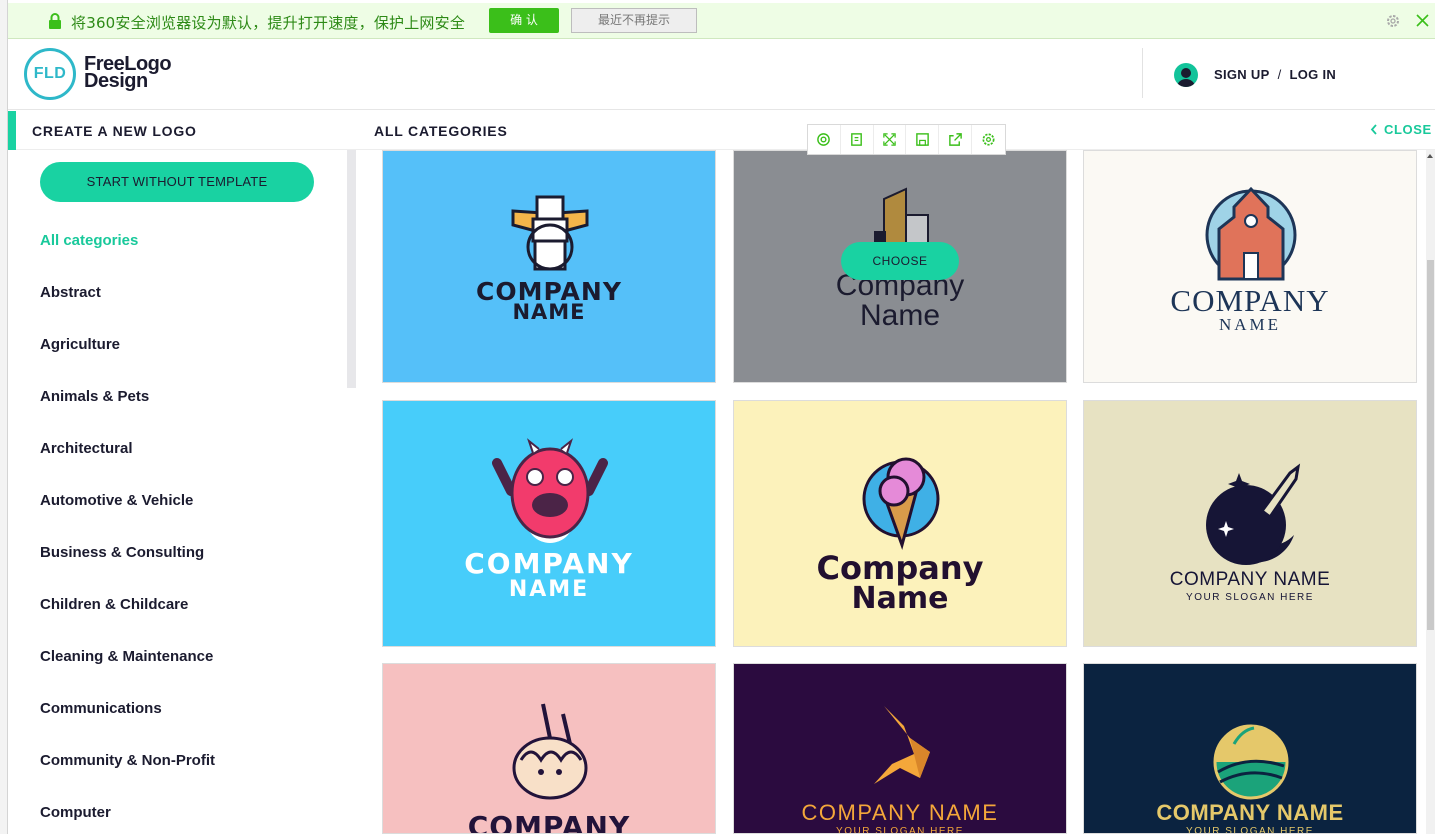 The width and height of the screenshot is (1435, 834). I want to click on church-icon, so click(1250, 266).